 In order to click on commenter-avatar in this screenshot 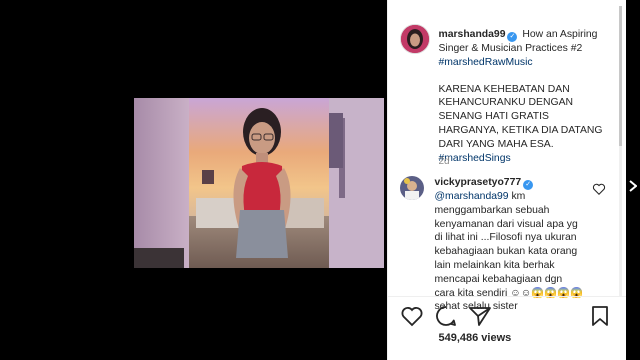, I will do `click(412, 188)`.